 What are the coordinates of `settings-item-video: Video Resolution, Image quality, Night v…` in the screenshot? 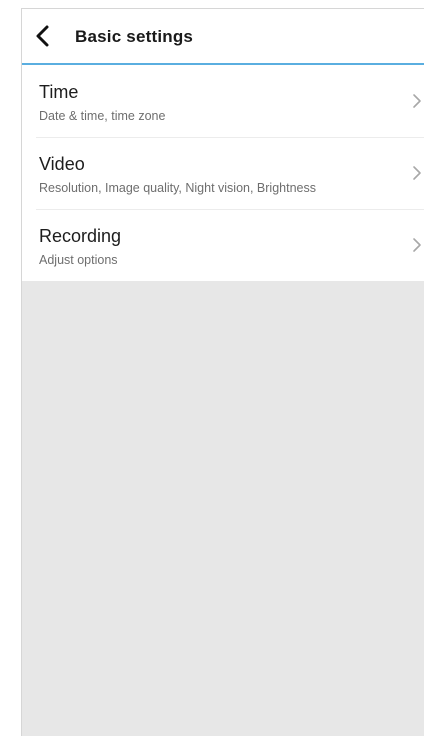 It's located at (223, 173).